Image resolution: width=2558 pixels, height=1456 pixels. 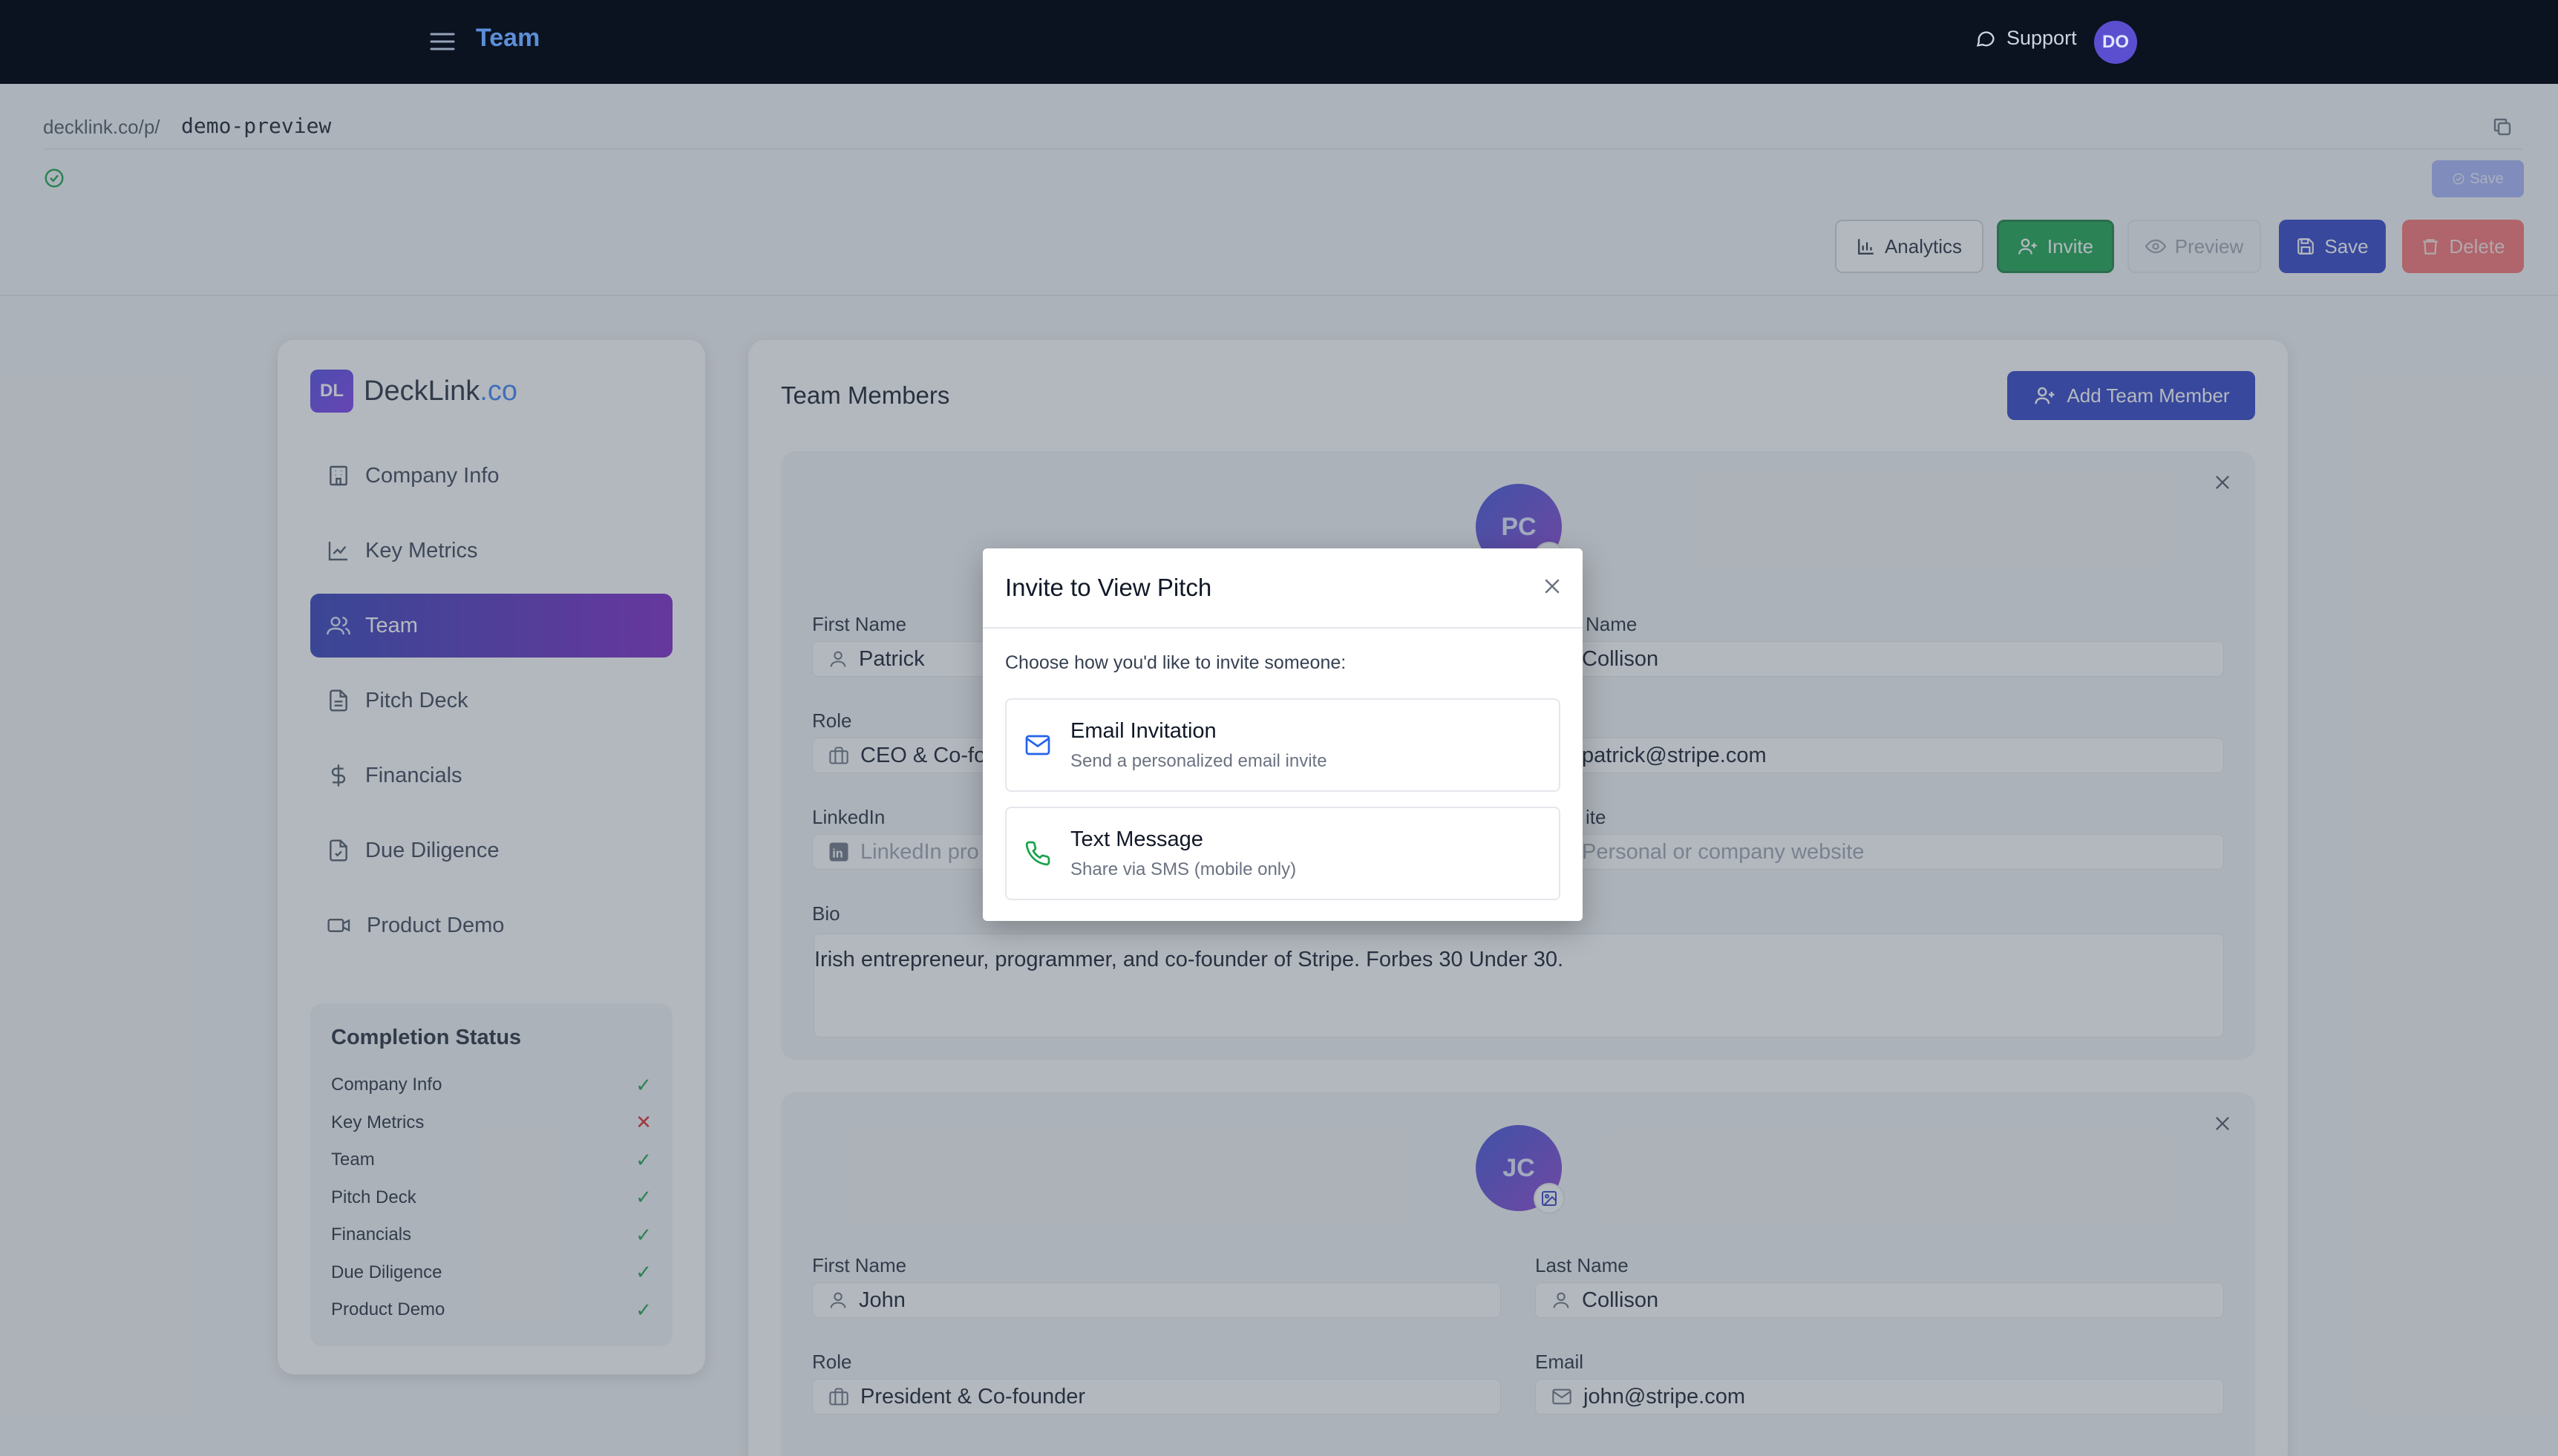 I want to click on close-icon, so click(x=1553, y=587).